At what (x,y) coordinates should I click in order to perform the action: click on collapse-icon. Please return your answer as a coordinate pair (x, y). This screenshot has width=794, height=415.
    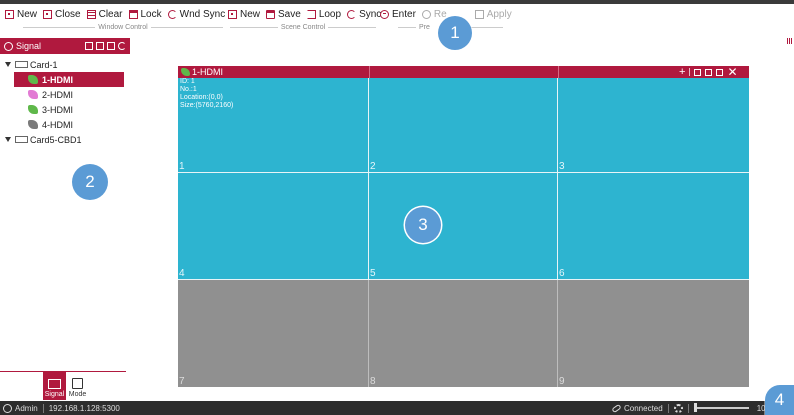
    Looking at the image, I should click on (8, 46).